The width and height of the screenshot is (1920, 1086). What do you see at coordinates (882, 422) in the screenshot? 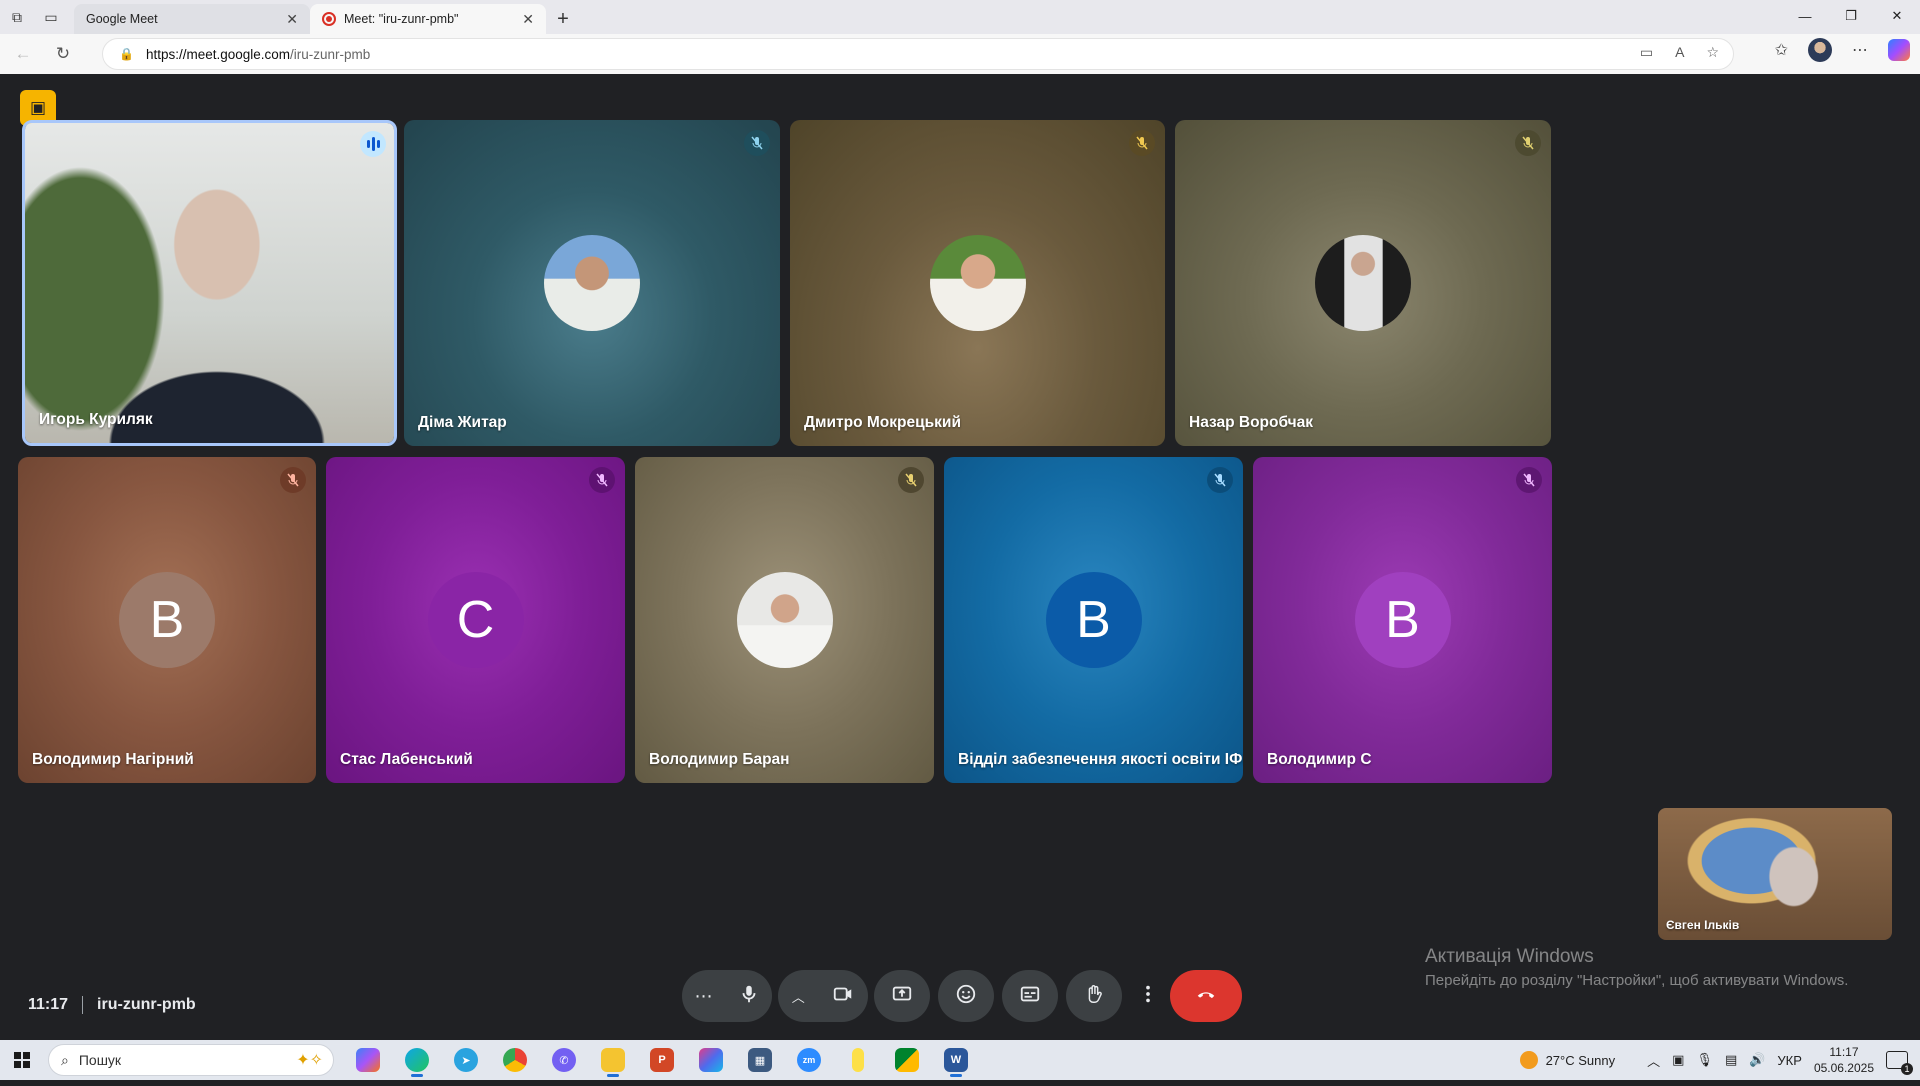
I see `participant-name: Дмитро Мокрецький` at bounding box center [882, 422].